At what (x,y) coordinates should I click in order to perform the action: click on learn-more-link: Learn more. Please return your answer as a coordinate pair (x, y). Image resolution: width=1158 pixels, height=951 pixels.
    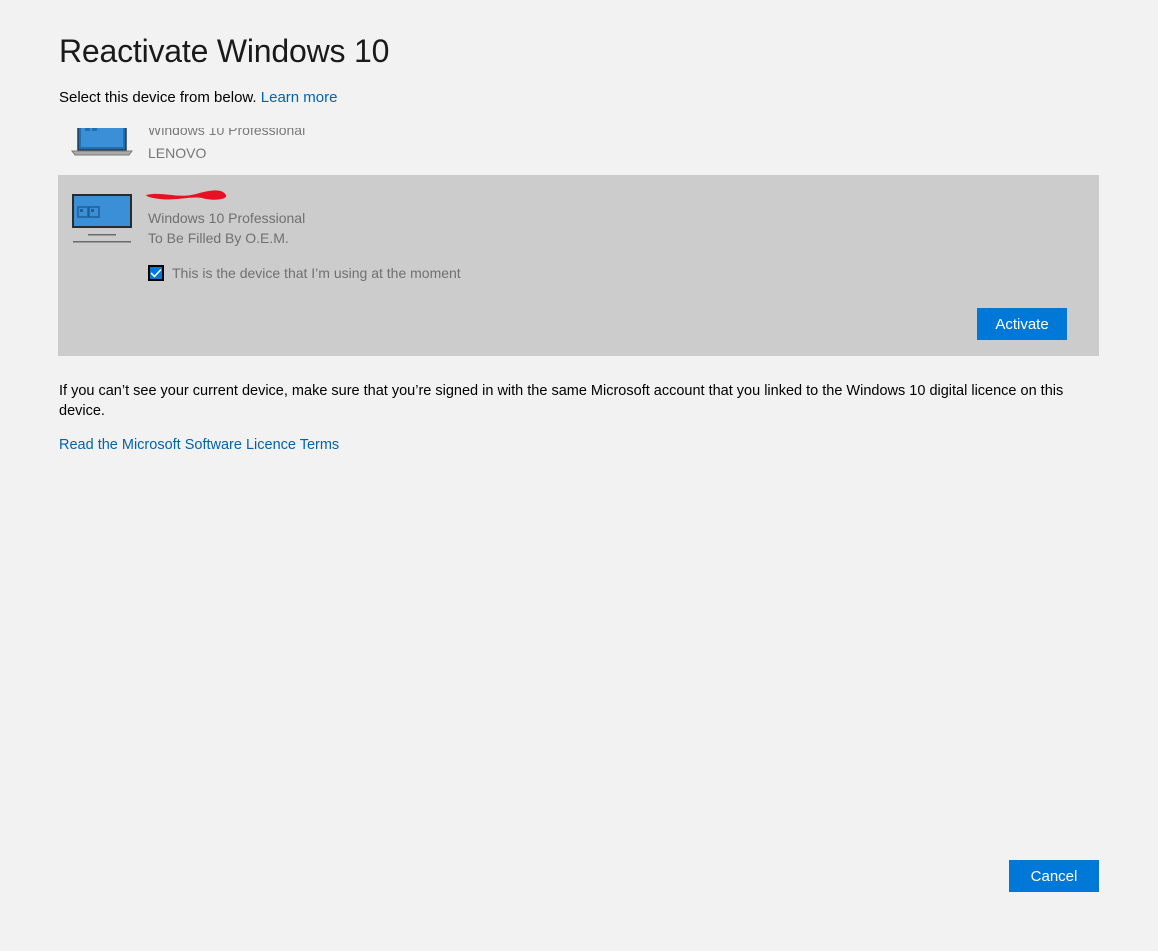
    Looking at the image, I should click on (299, 97).